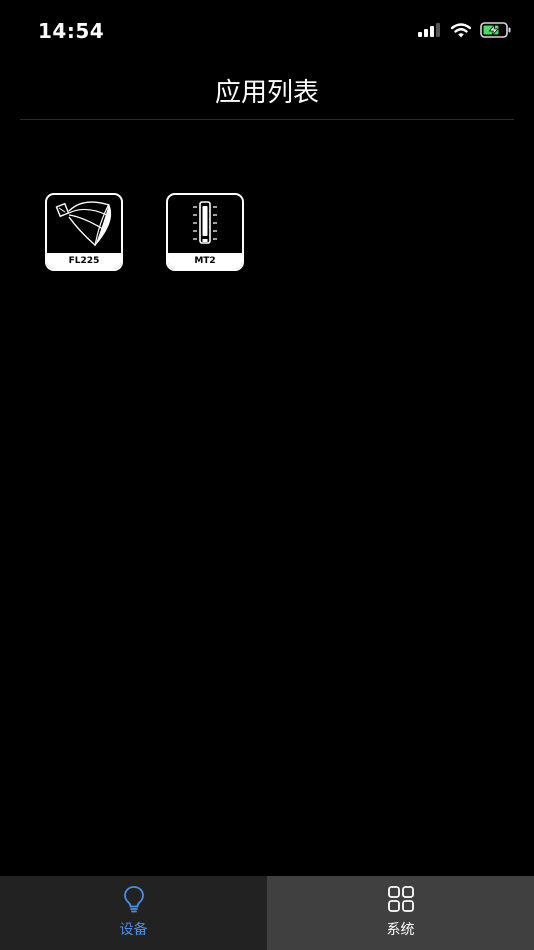 This screenshot has width=534, height=950. What do you see at coordinates (267, 119) in the screenshot?
I see `header-divider` at bounding box center [267, 119].